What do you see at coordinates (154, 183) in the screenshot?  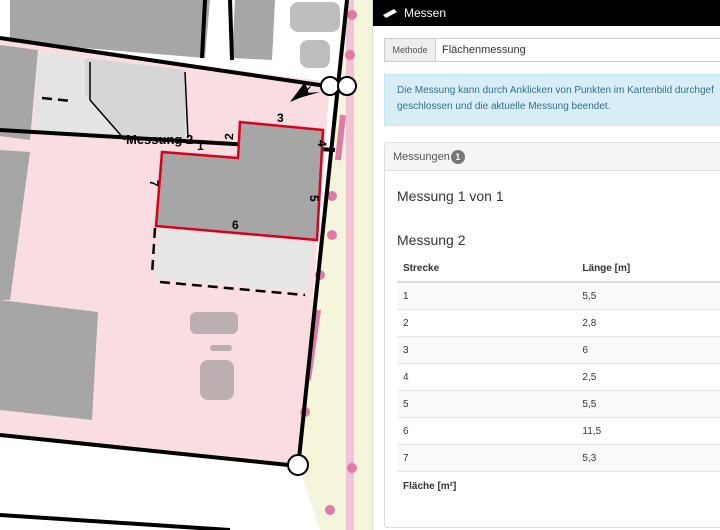 I see `edge-label: 7` at bounding box center [154, 183].